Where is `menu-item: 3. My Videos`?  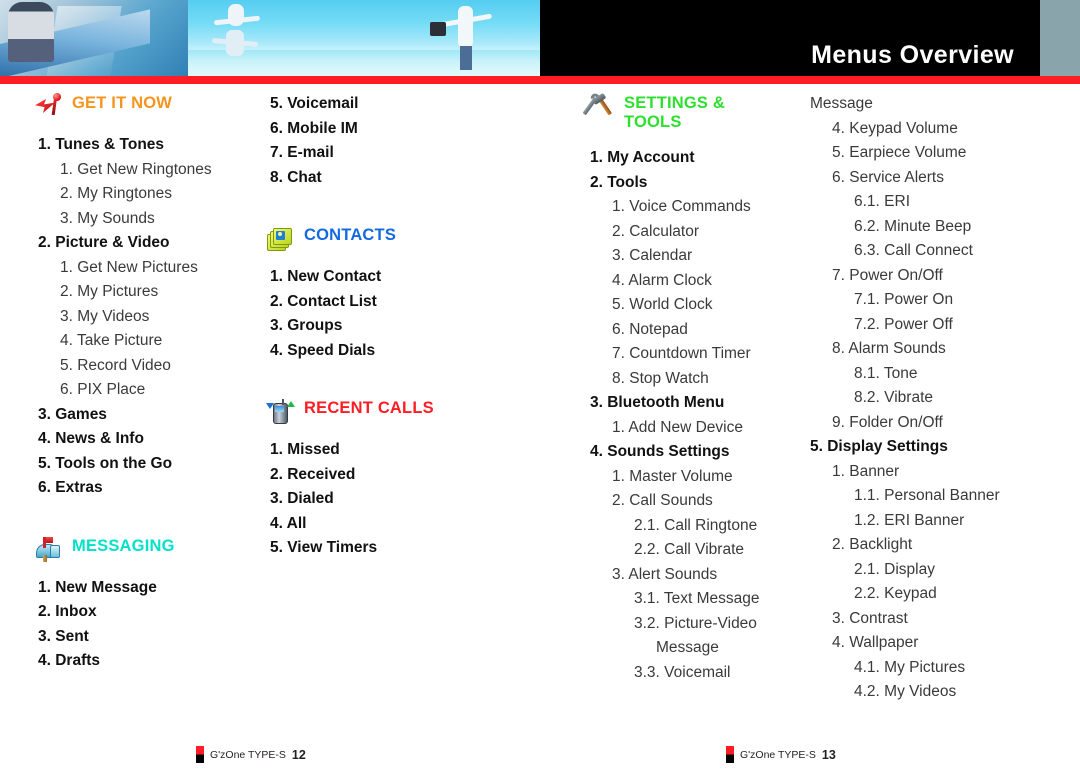 menu-item: 3. My Videos is located at coordinates (154, 317).